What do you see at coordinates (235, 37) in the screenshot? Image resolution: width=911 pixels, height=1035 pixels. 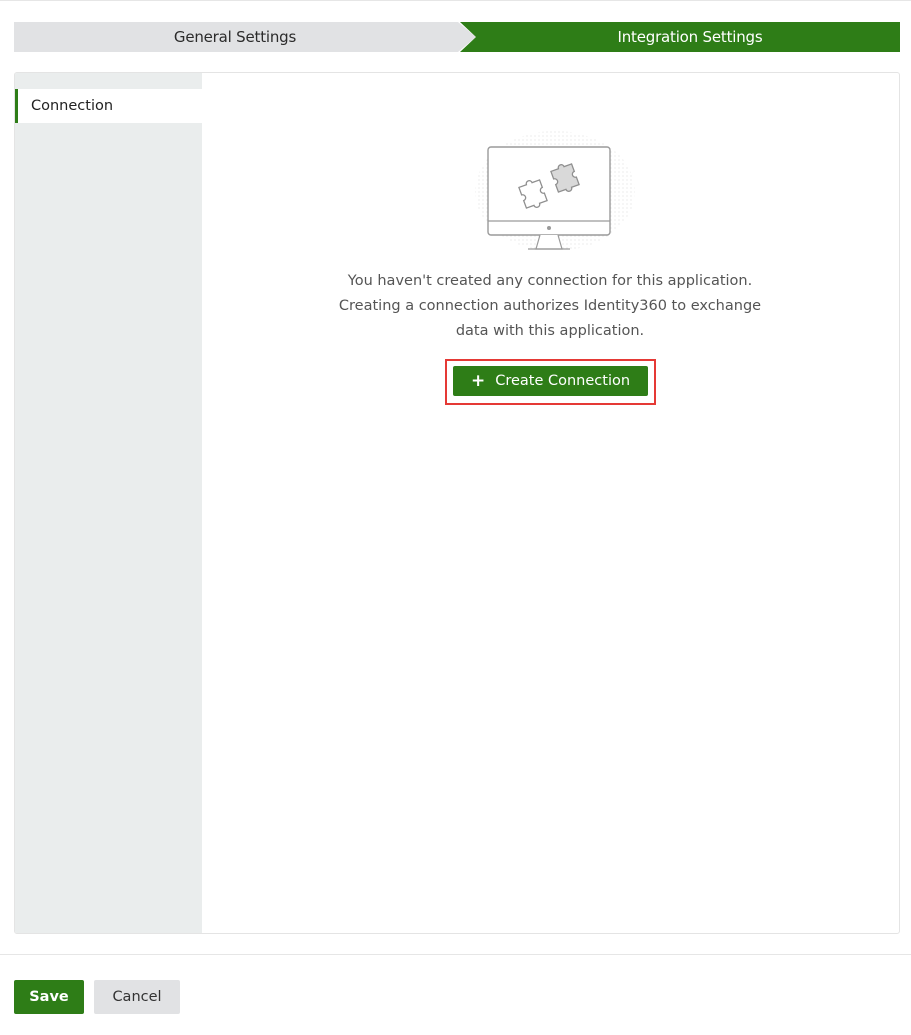 I see `step-label: General Settings` at bounding box center [235, 37].